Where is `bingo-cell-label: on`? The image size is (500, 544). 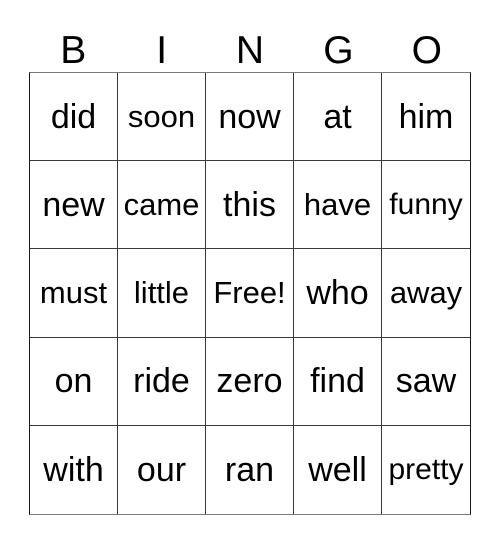 bingo-cell-label: on is located at coordinates (73, 381).